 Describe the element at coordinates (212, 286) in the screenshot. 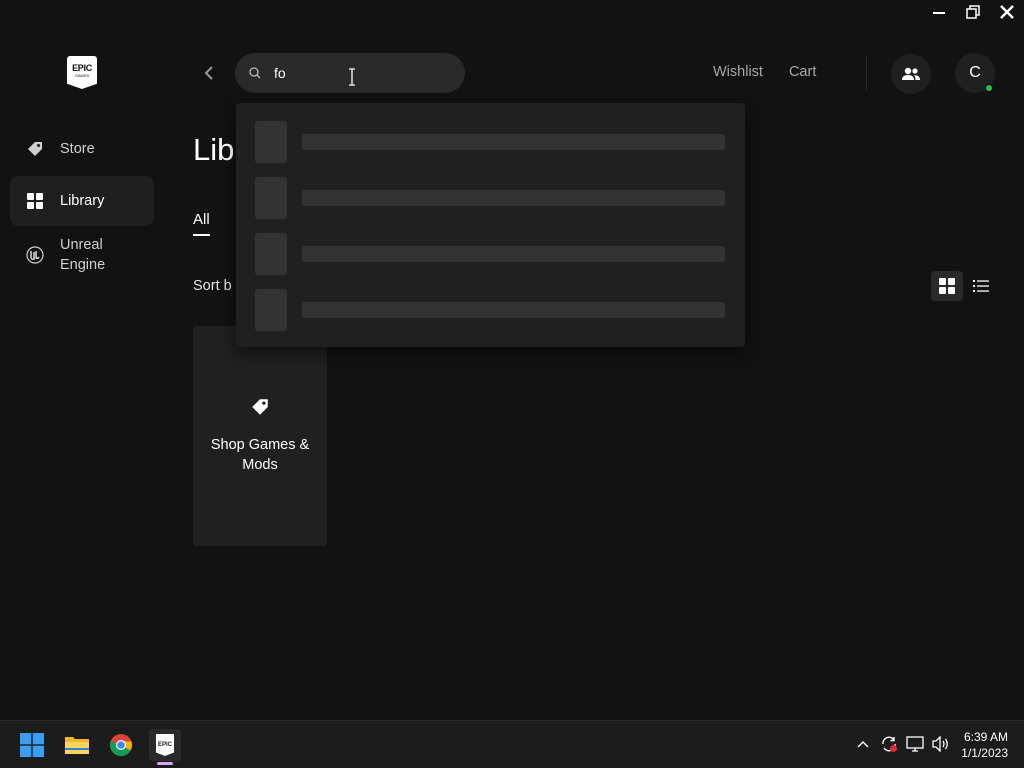

I see `sort-by-label: Sort b` at that location.